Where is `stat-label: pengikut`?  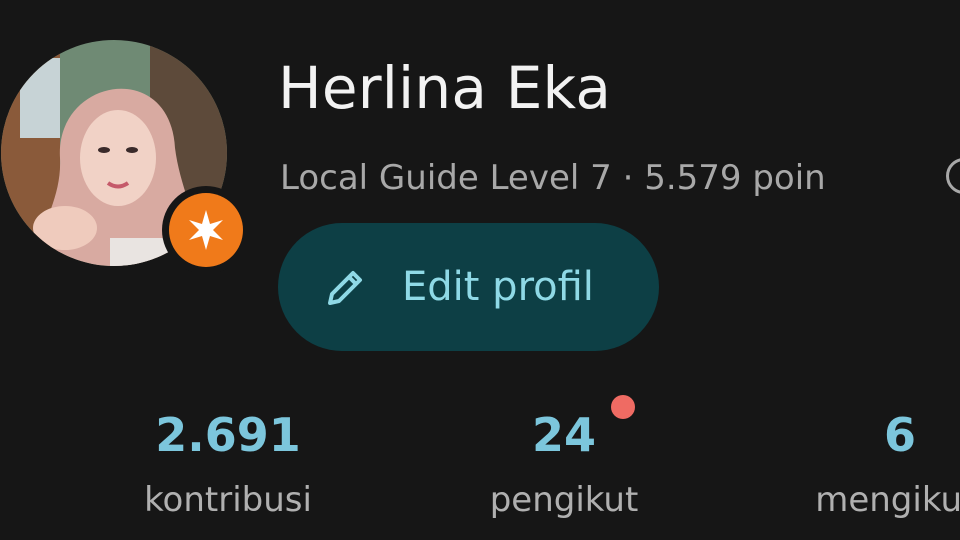 stat-label: pengikut is located at coordinates (564, 500).